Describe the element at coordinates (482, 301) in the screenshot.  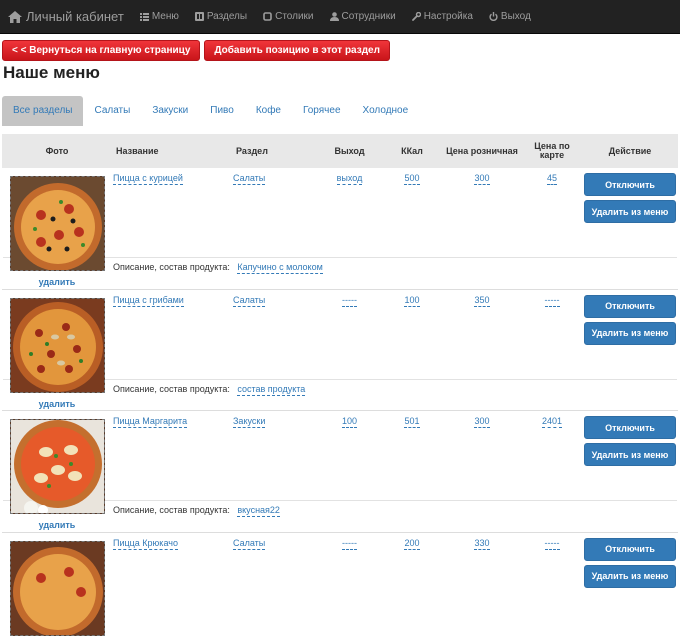
I see `item-price-retail: 350` at that location.